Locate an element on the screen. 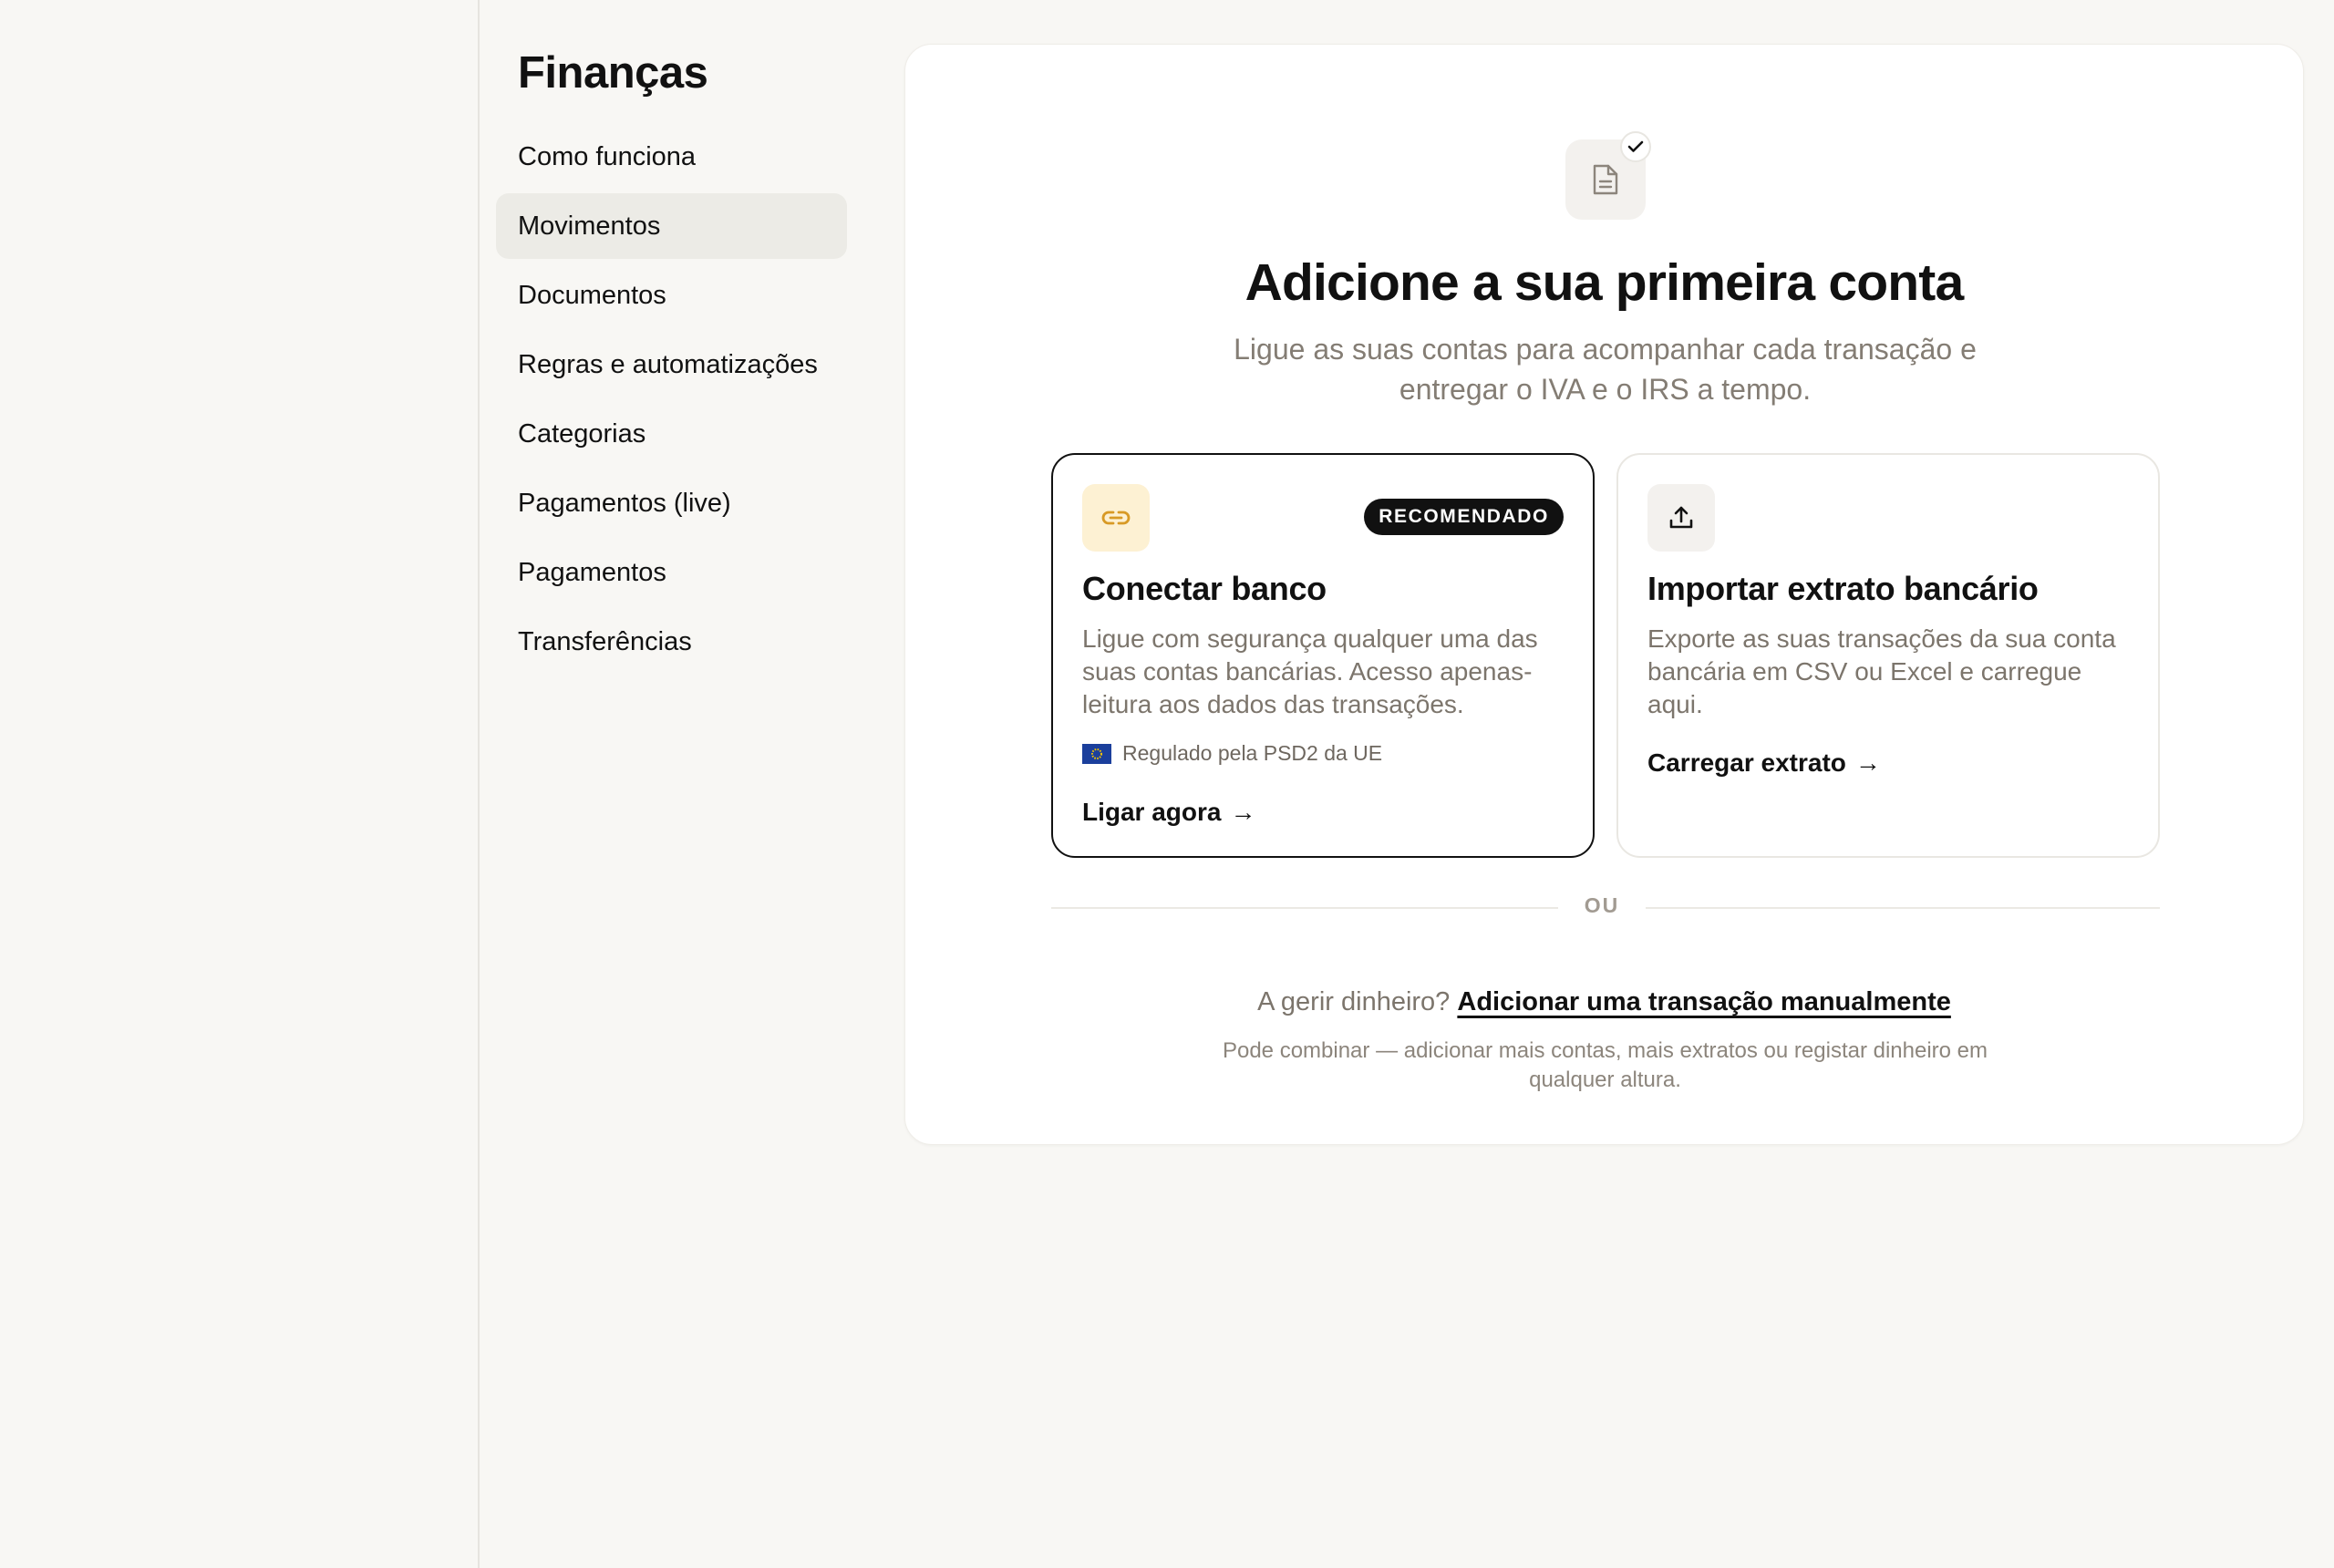 This screenshot has height=1568, width=2334. check-icon is located at coordinates (1635, 146).